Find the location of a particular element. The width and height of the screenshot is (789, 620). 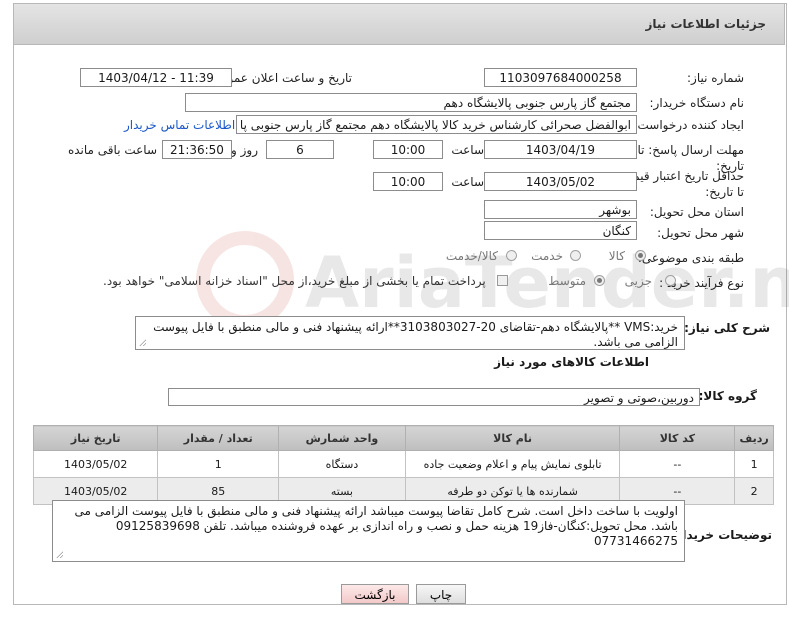

city-label: شهر محل تحویل: is located at coordinates (700, 233).